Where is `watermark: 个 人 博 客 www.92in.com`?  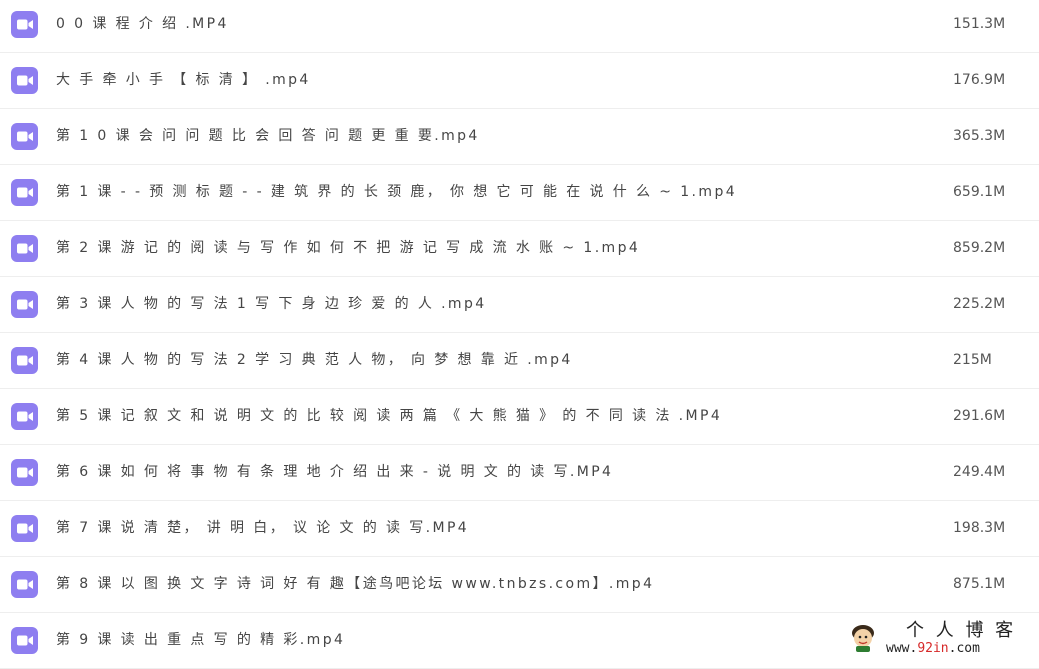
watermark: 个 人 博 客 www.92in.com is located at coordinates (936, 639).